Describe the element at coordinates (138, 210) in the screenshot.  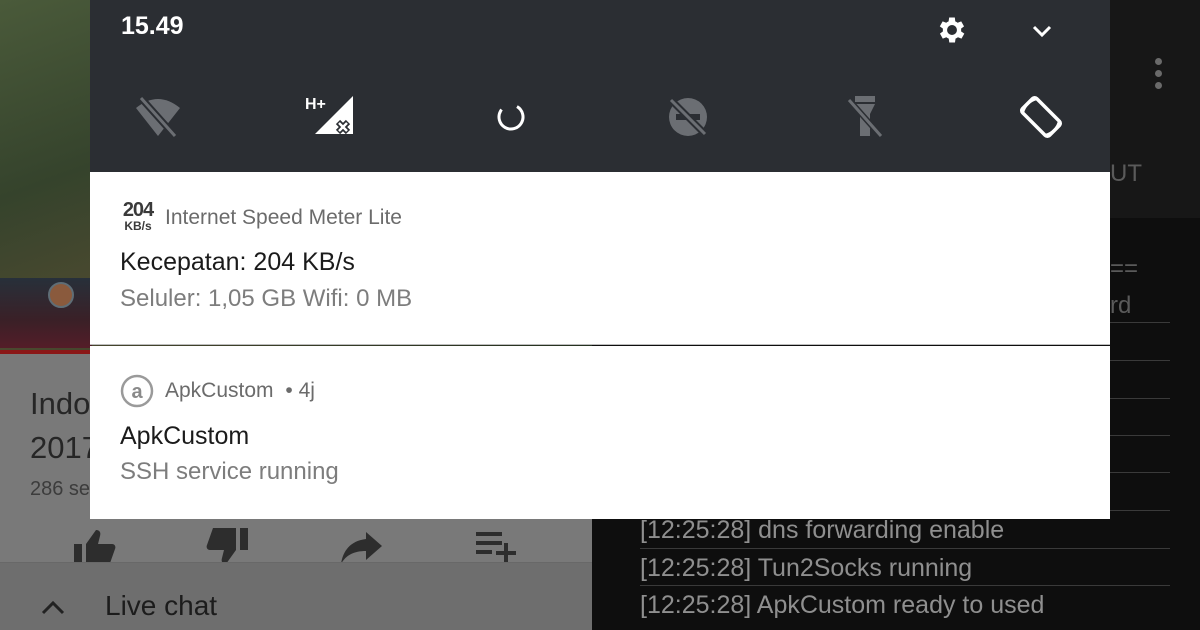
I see `speed-badge-value: 204` at that location.